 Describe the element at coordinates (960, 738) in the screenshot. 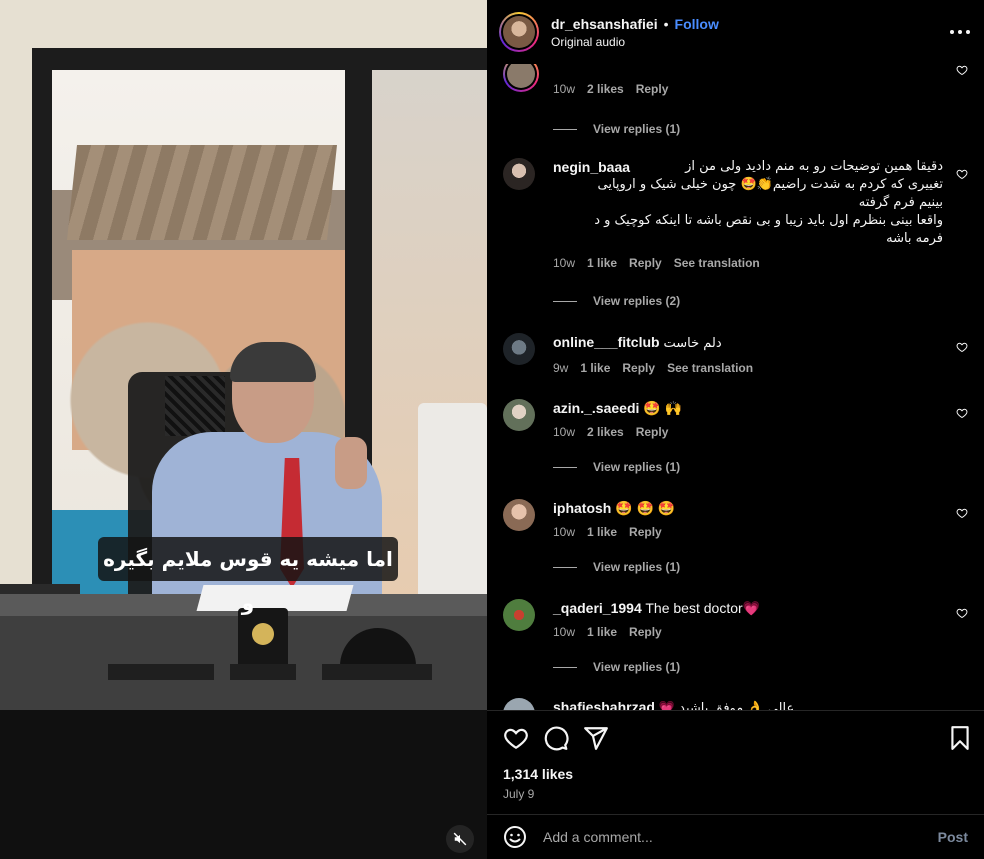

I see `bookmark-icon` at that location.